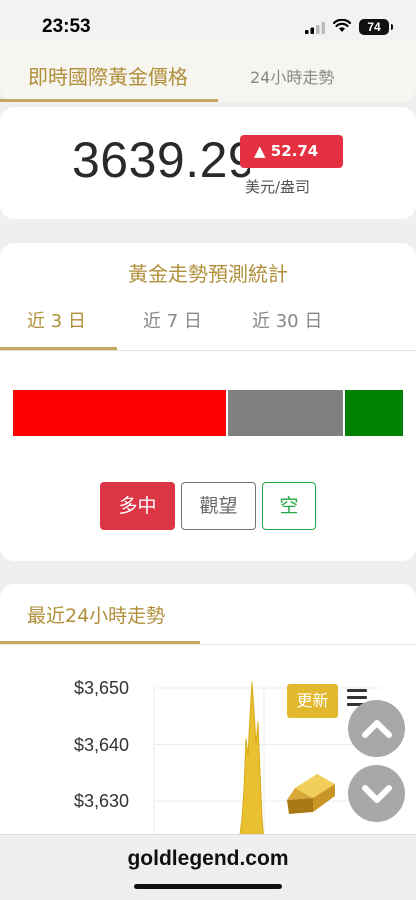  I want to click on price-unit: 美元/盎司, so click(278, 187).